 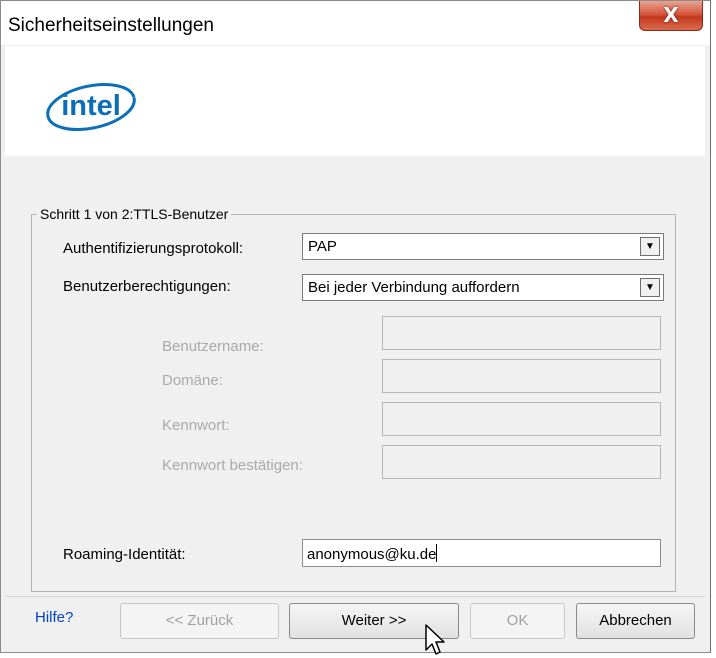 What do you see at coordinates (196, 425) in the screenshot?
I see `password-label: Kennwort:` at bounding box center [196, 425].